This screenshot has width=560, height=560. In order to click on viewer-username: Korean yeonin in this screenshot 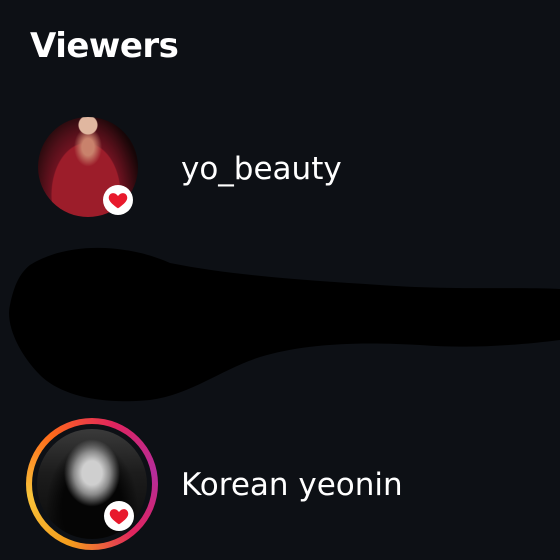, I will do `click(292, 485)`.